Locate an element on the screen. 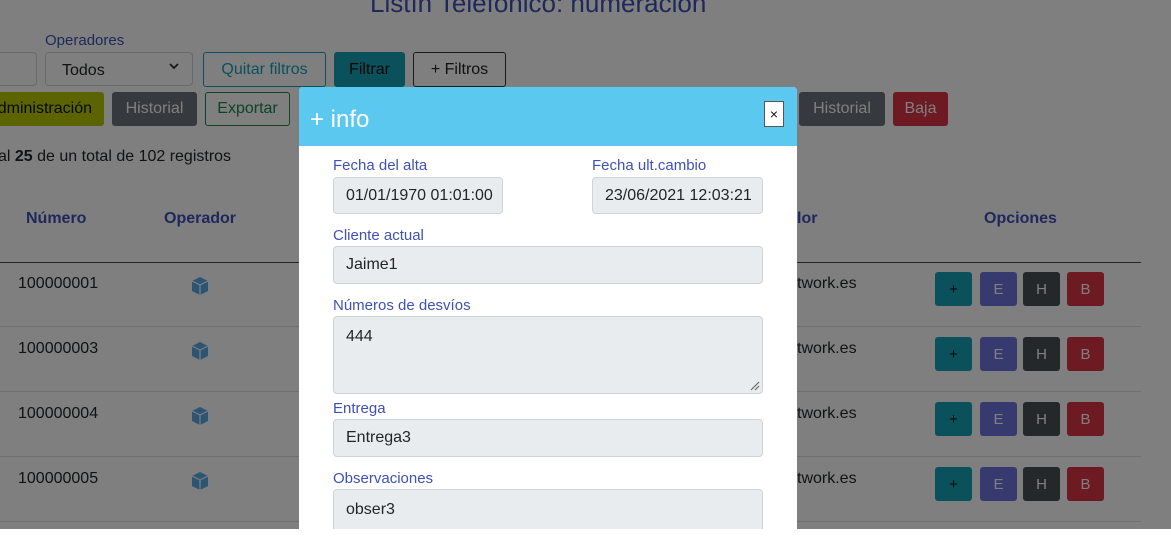 This screenshot has width=1171, height=537. modal-header: + info × is located at coordinates (548, 116).